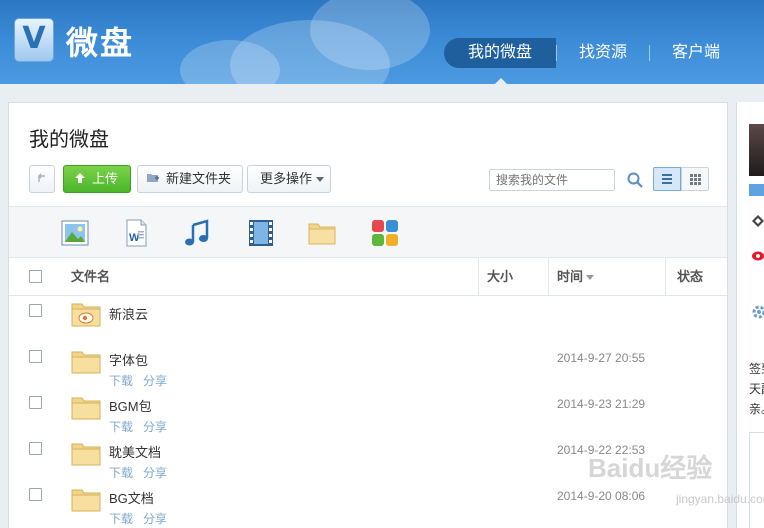 The width and height of the screenshot is (764, 528). I want to click on chevron-down-icon, so click(320, 180).